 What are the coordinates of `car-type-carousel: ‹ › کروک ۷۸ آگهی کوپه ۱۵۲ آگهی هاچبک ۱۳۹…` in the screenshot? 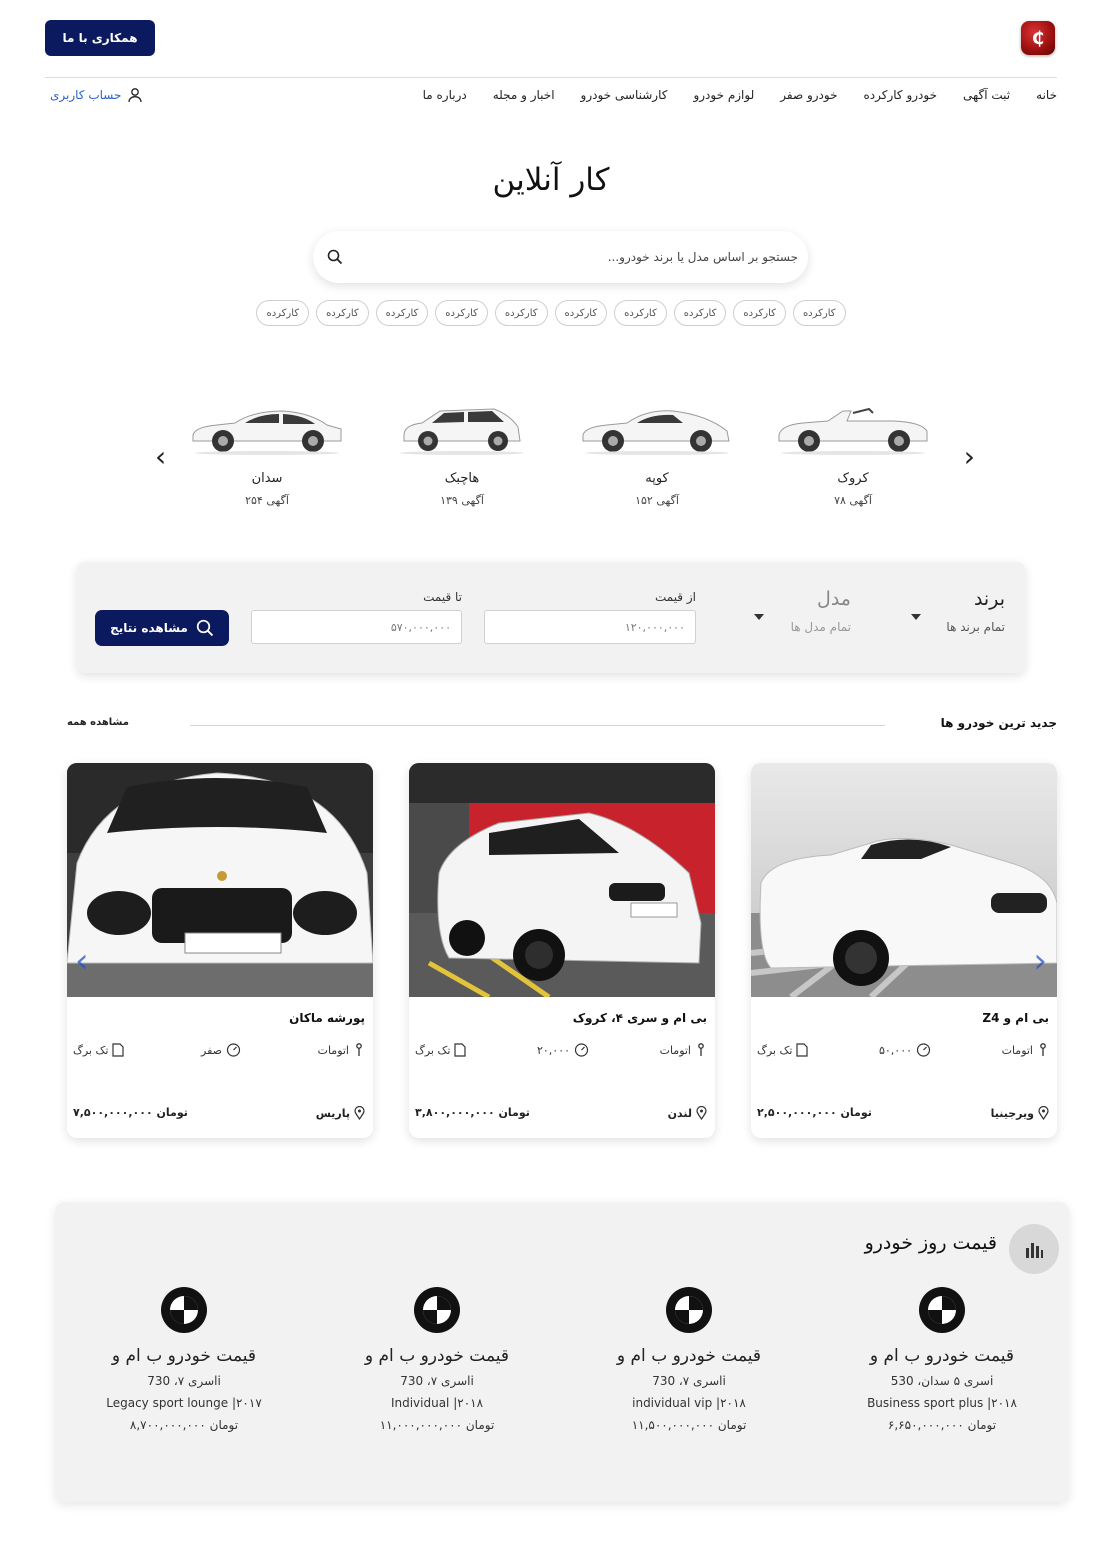 It's located at (562, 460).